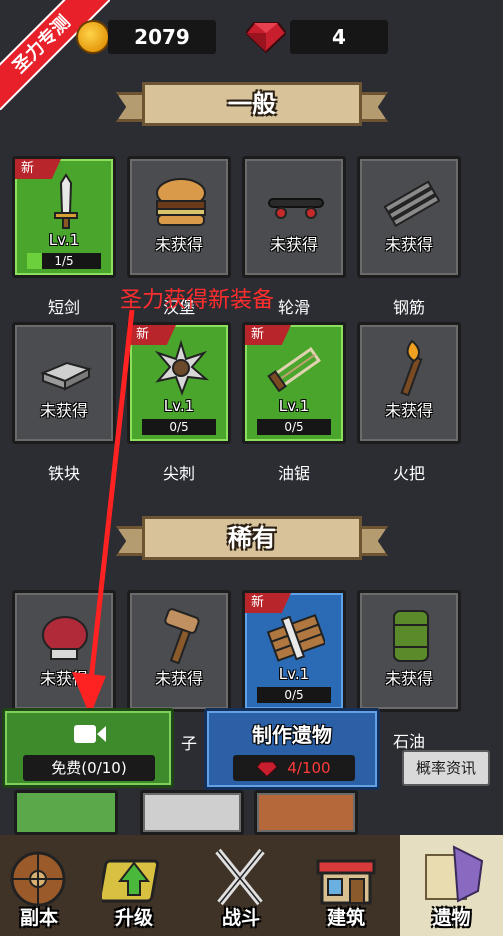  Describe the element at coordinates (182, 367) in the screenshot. I see `spike-icon` at that location.